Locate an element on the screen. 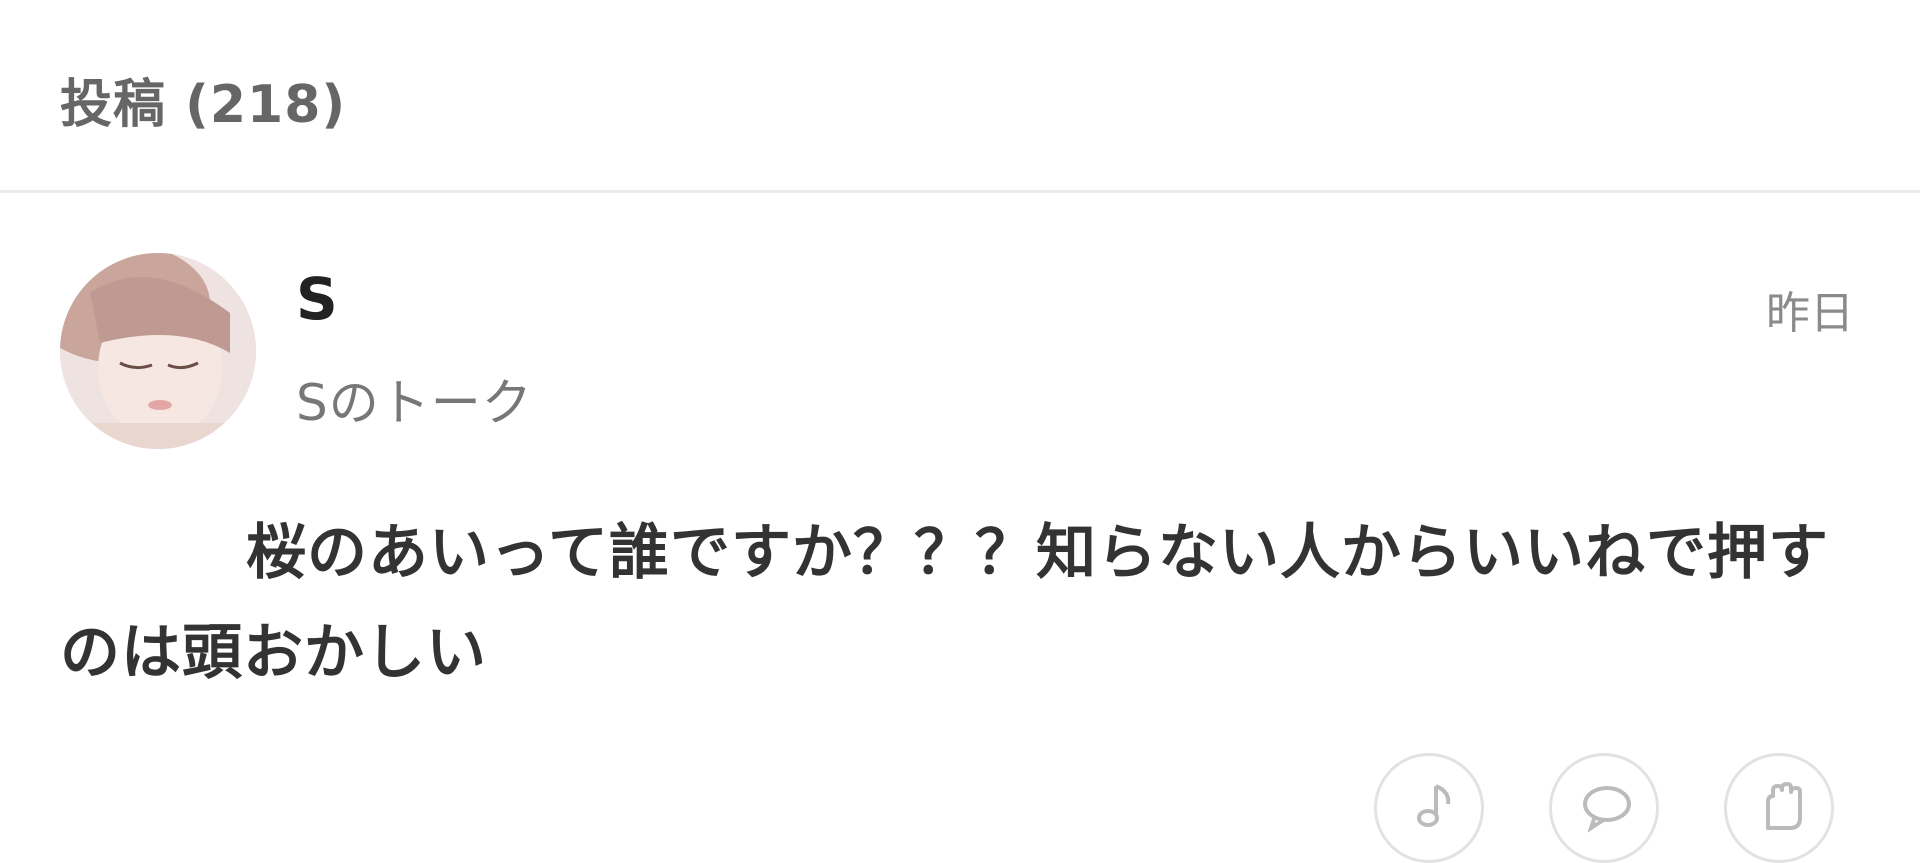 The image size is (1920, 863). post-timestamp: 昨日 is located at coordinates (1810, 313).